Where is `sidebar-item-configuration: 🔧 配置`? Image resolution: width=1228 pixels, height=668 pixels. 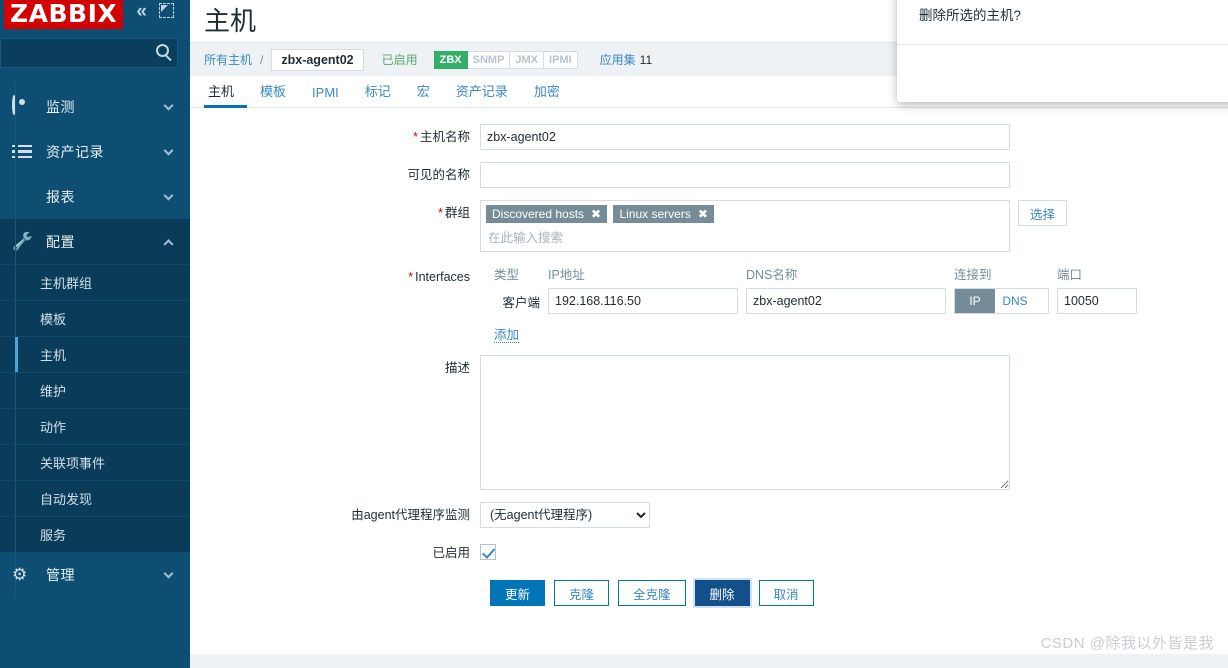 sidebar-item-configuration: 🔧 配置 is located at coordinates (95, 241).